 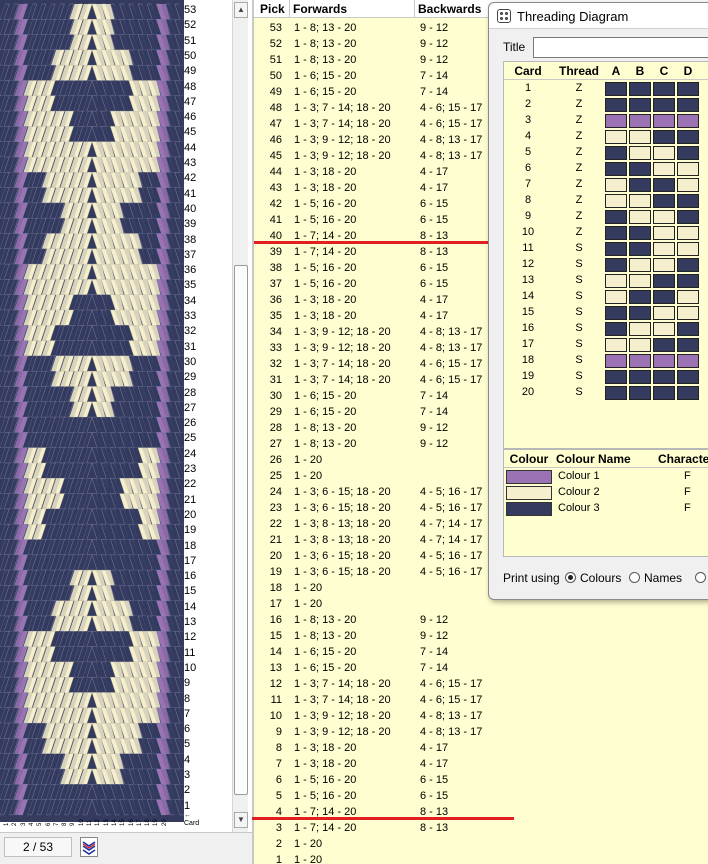 What do you see at coordinates (481, 716) in the screenshot?
I see `table-row: 10 1 - 3; 9 - 12; 18 - 20 4 - 8; 13 - 17` at bounding box center [481, 716].